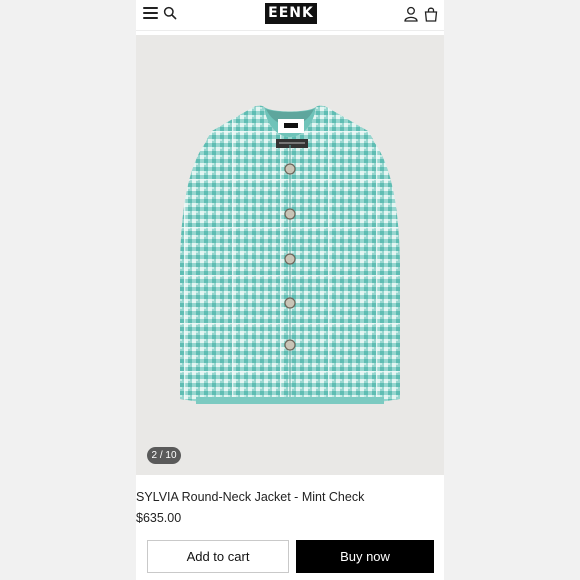 This screenshot has height=580, width=580. Describe the element at coordinates (170, 13) in the screenshot. I see `search-icon` at that location.